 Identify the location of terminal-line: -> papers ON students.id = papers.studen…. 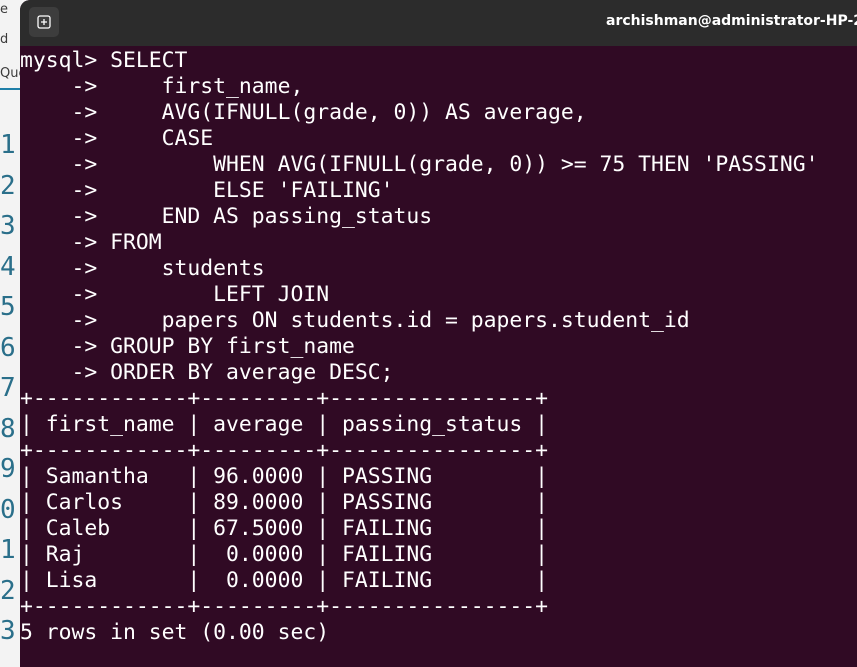
(355, 320).